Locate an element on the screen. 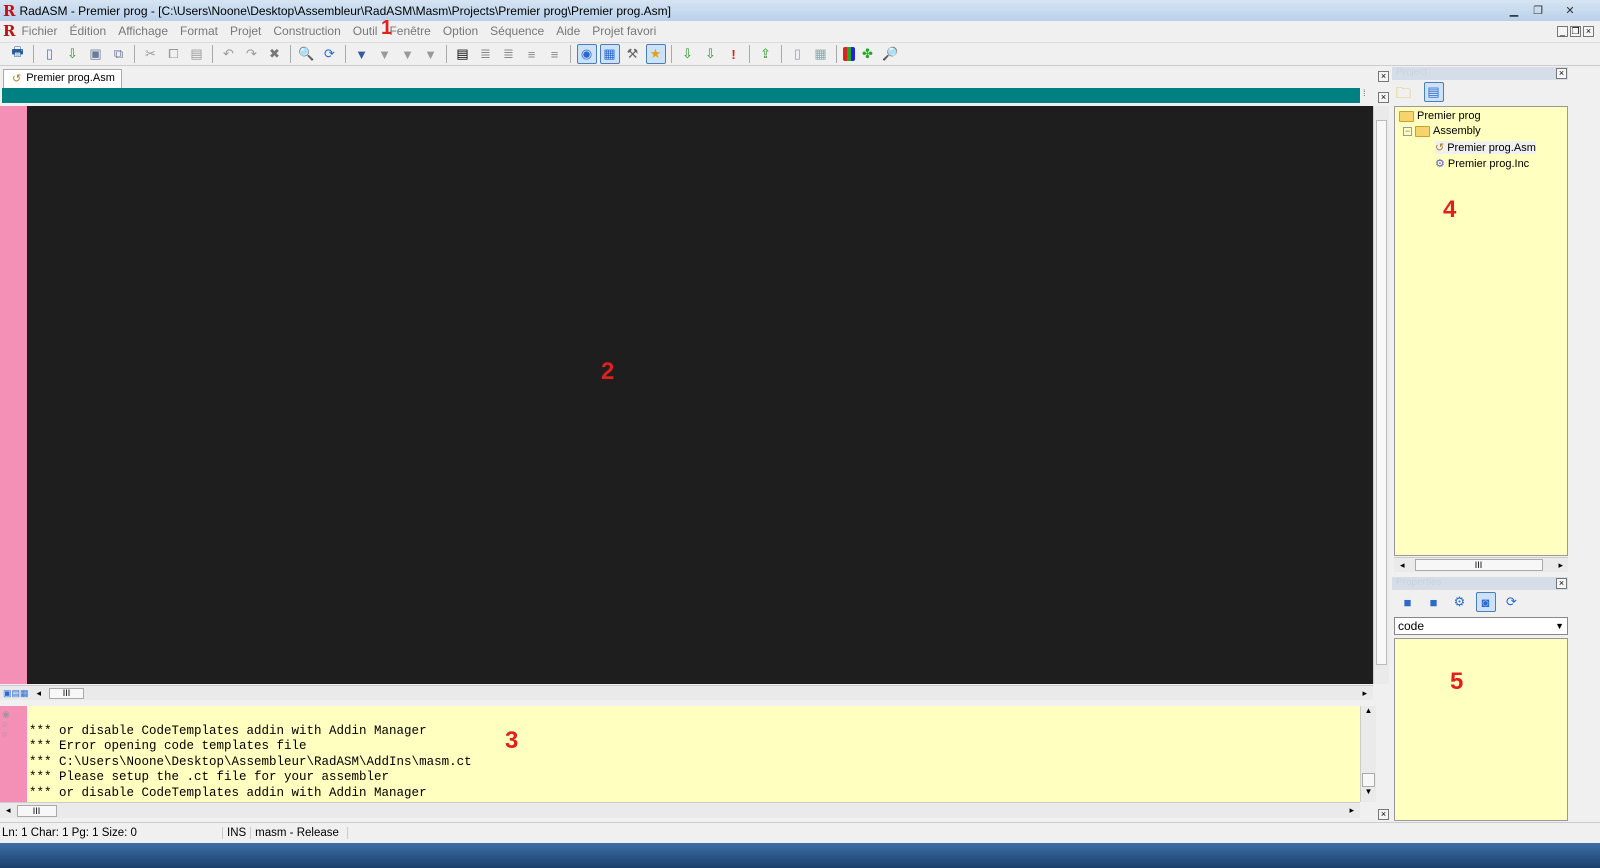 The width and height of the screenshot is (1600, 868). open-file-icon: ⇩ is located at coordinates (73, 54).